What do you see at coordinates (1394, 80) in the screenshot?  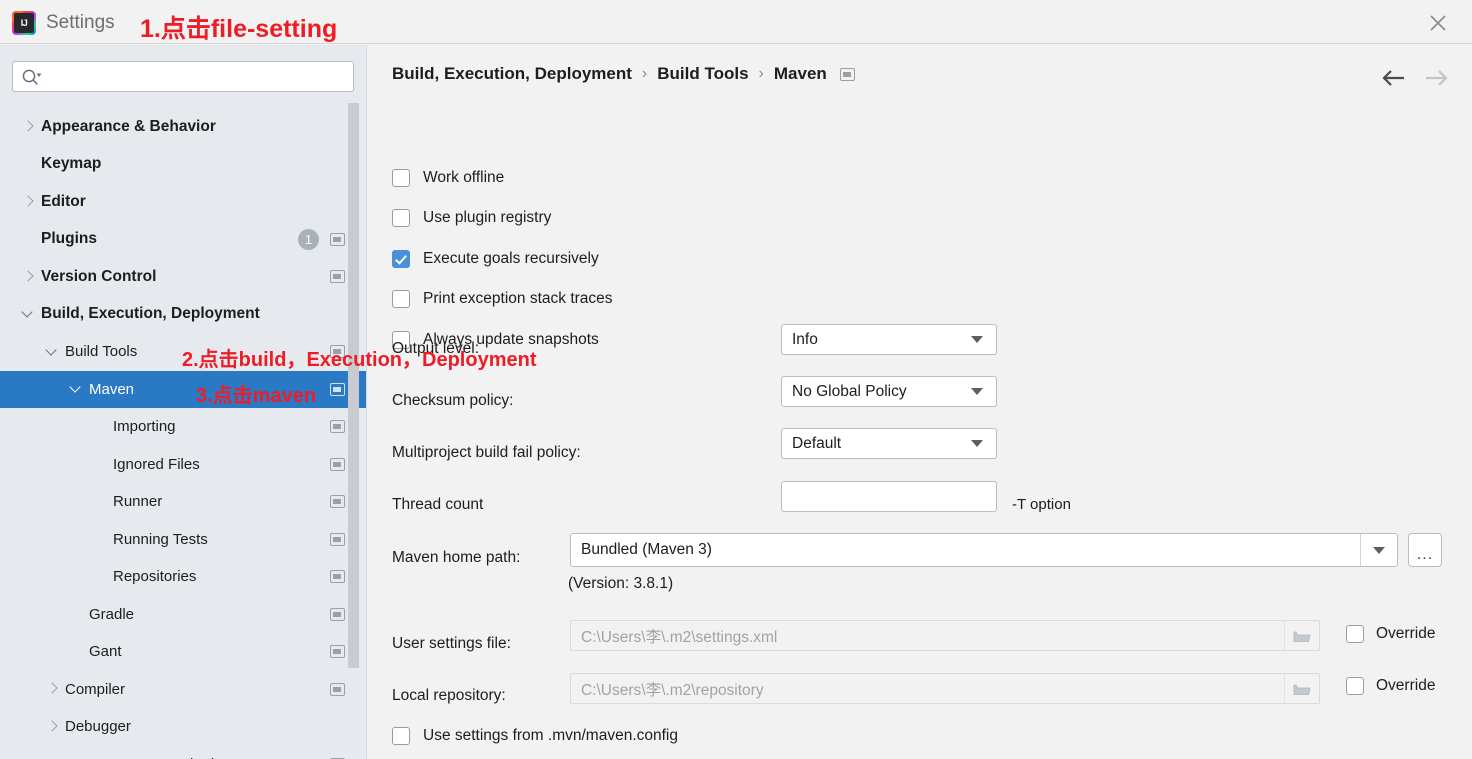 I see `arrow-left-icon` at bounding box center [1394, 80].